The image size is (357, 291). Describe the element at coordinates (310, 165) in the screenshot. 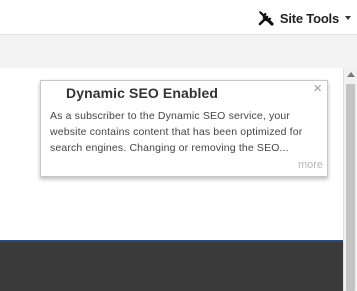

I see `more-link: more` at that location.